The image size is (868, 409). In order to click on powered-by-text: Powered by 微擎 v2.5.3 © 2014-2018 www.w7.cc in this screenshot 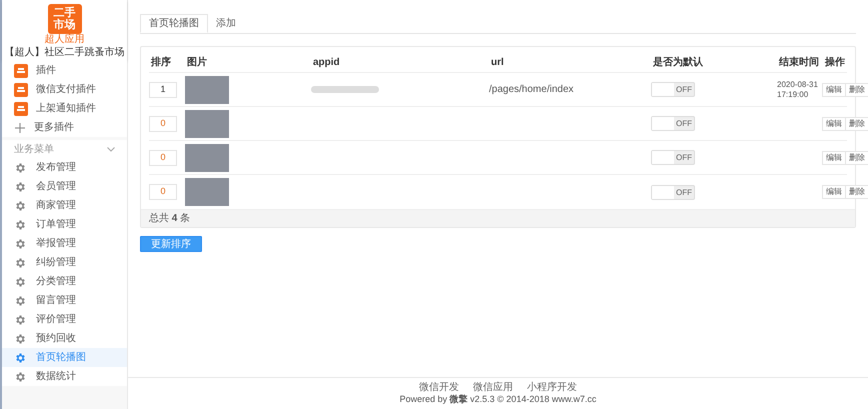, I will do `click(498, 399)`.